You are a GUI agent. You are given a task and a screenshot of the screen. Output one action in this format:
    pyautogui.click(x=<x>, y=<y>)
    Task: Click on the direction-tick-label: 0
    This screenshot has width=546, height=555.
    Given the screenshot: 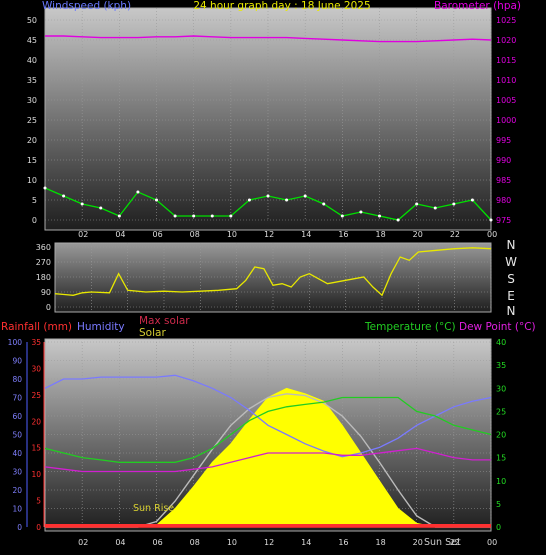 What is the action you would take?
    pyautogui.click(x=48, y=307)
    